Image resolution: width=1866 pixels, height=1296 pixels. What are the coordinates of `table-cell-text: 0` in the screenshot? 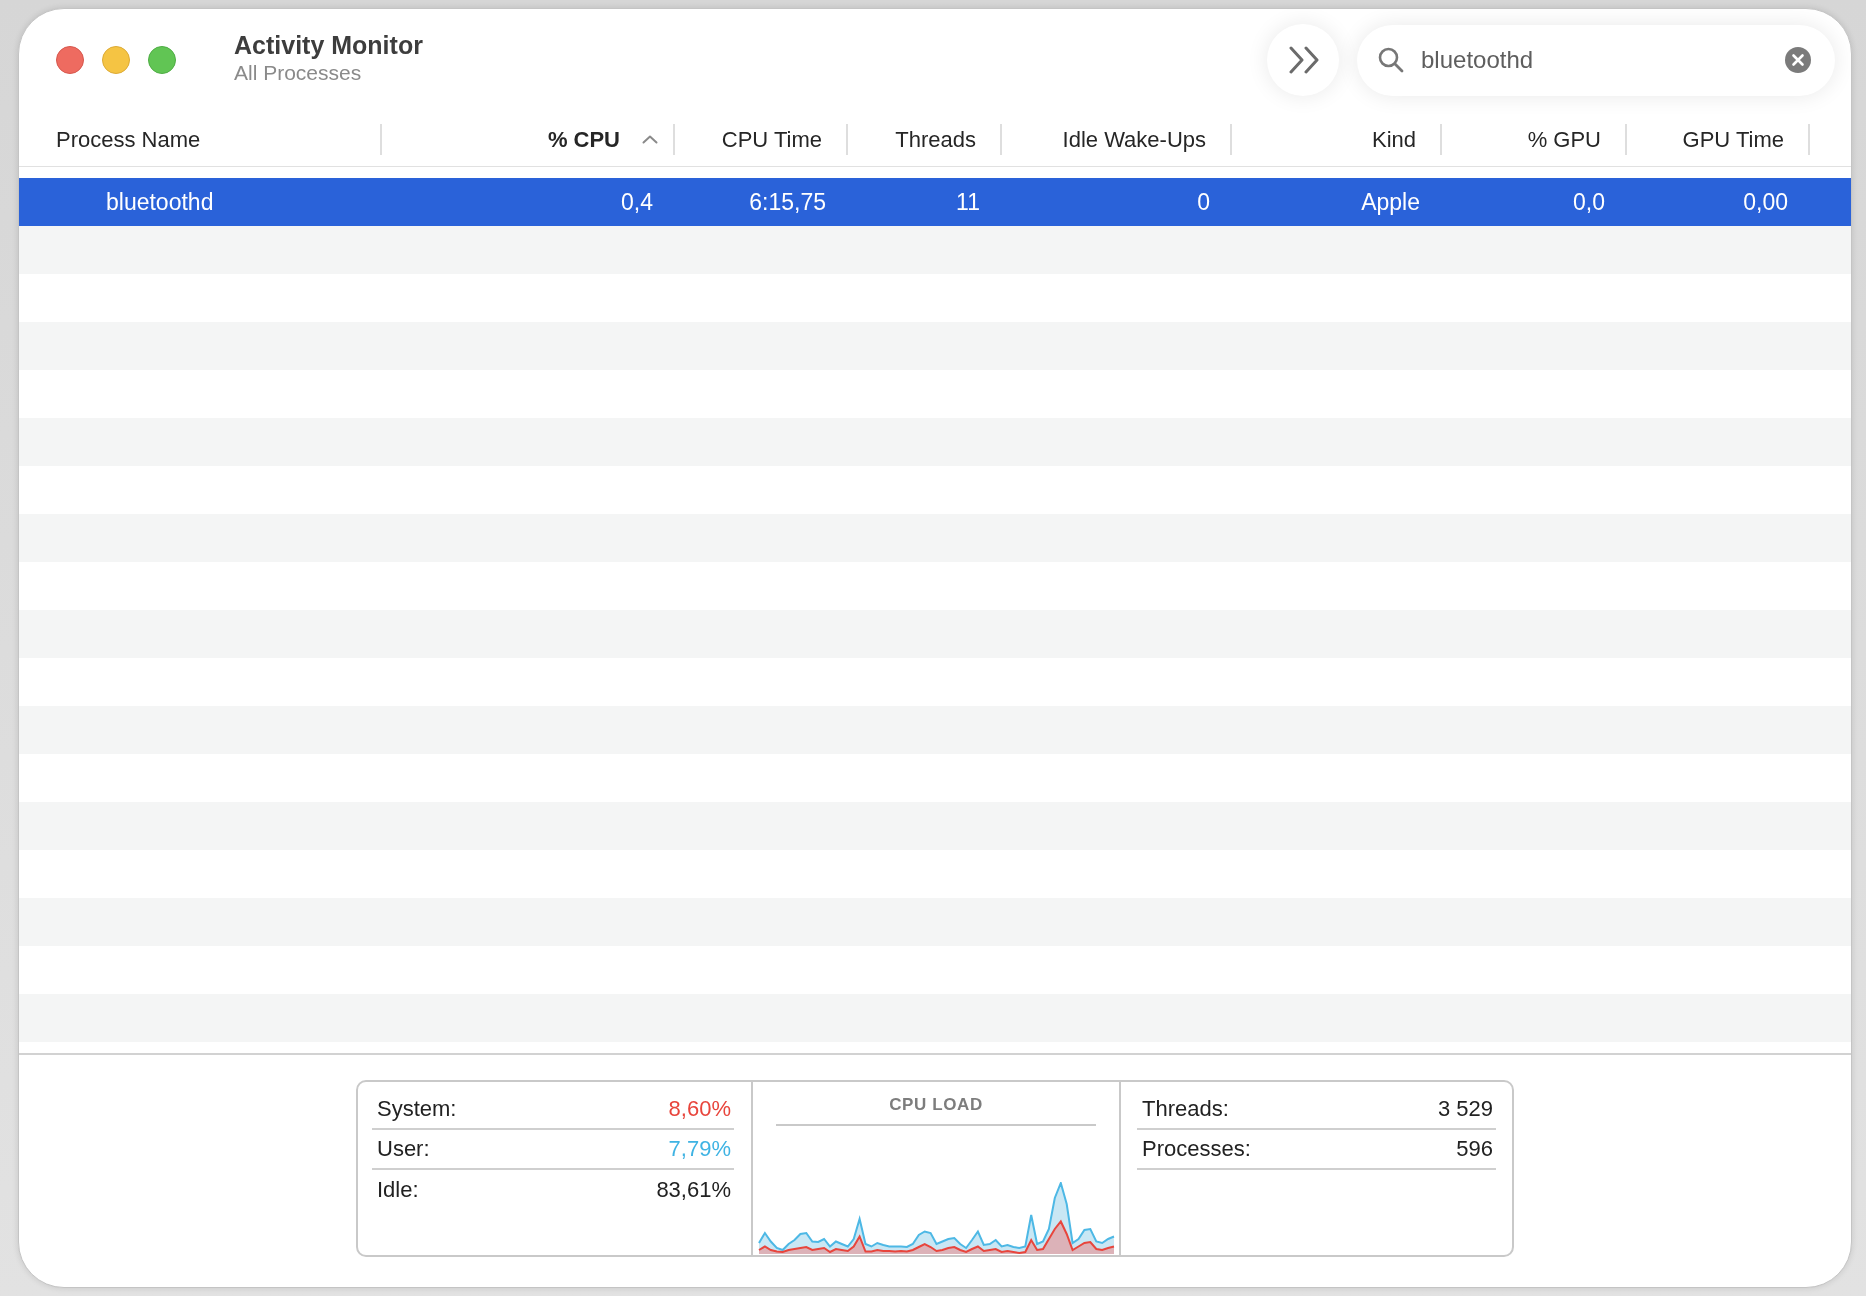 It's located at (1204, 202).